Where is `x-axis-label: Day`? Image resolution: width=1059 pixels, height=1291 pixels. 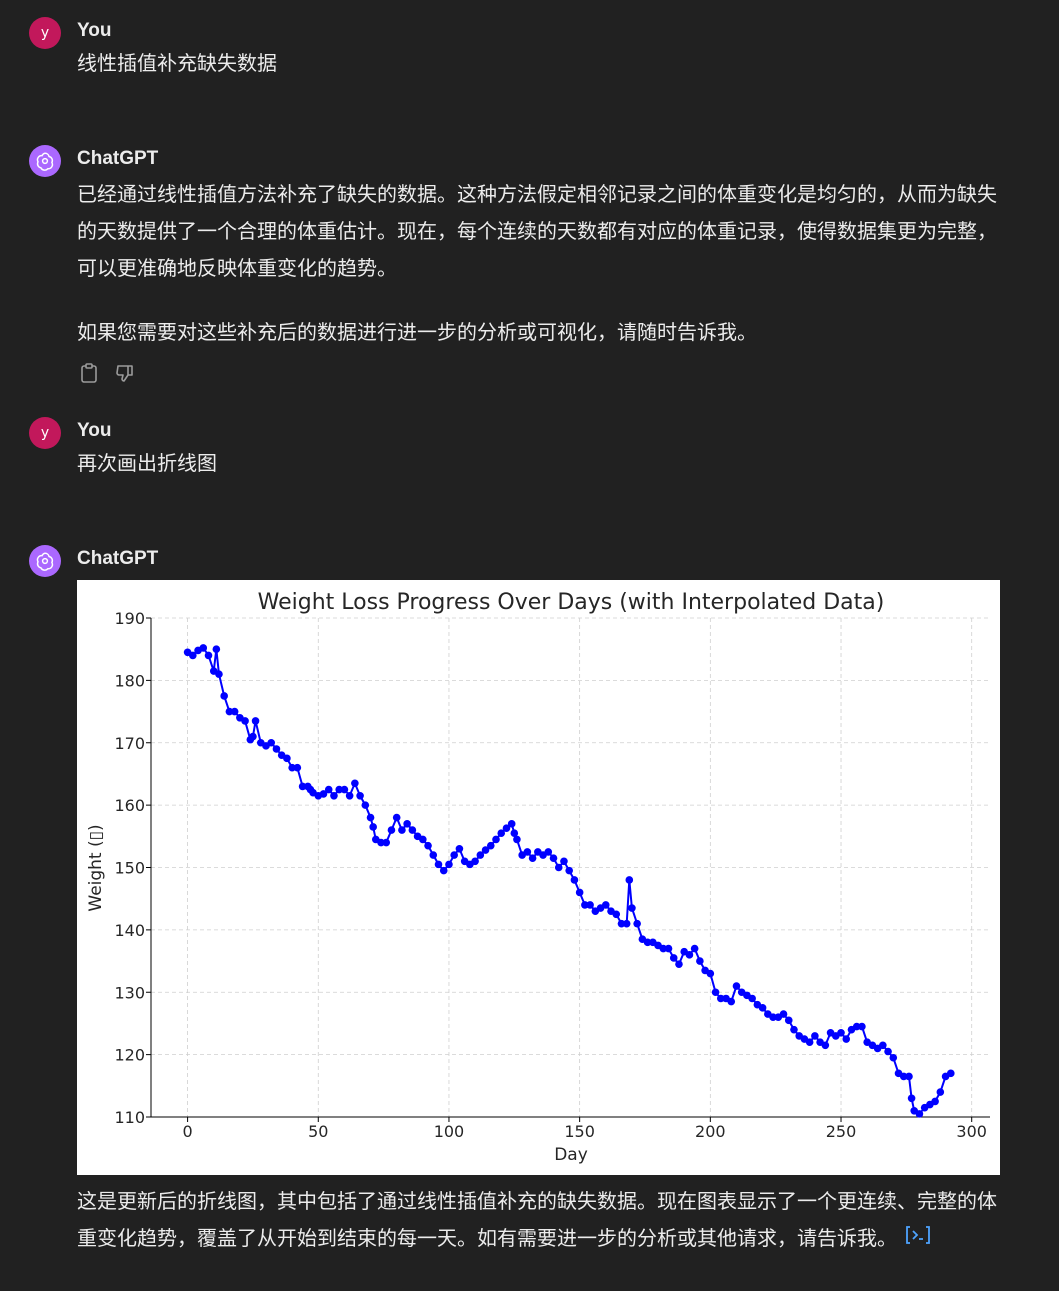 x-axis-label: Day is located at coordinates (571, 1155).